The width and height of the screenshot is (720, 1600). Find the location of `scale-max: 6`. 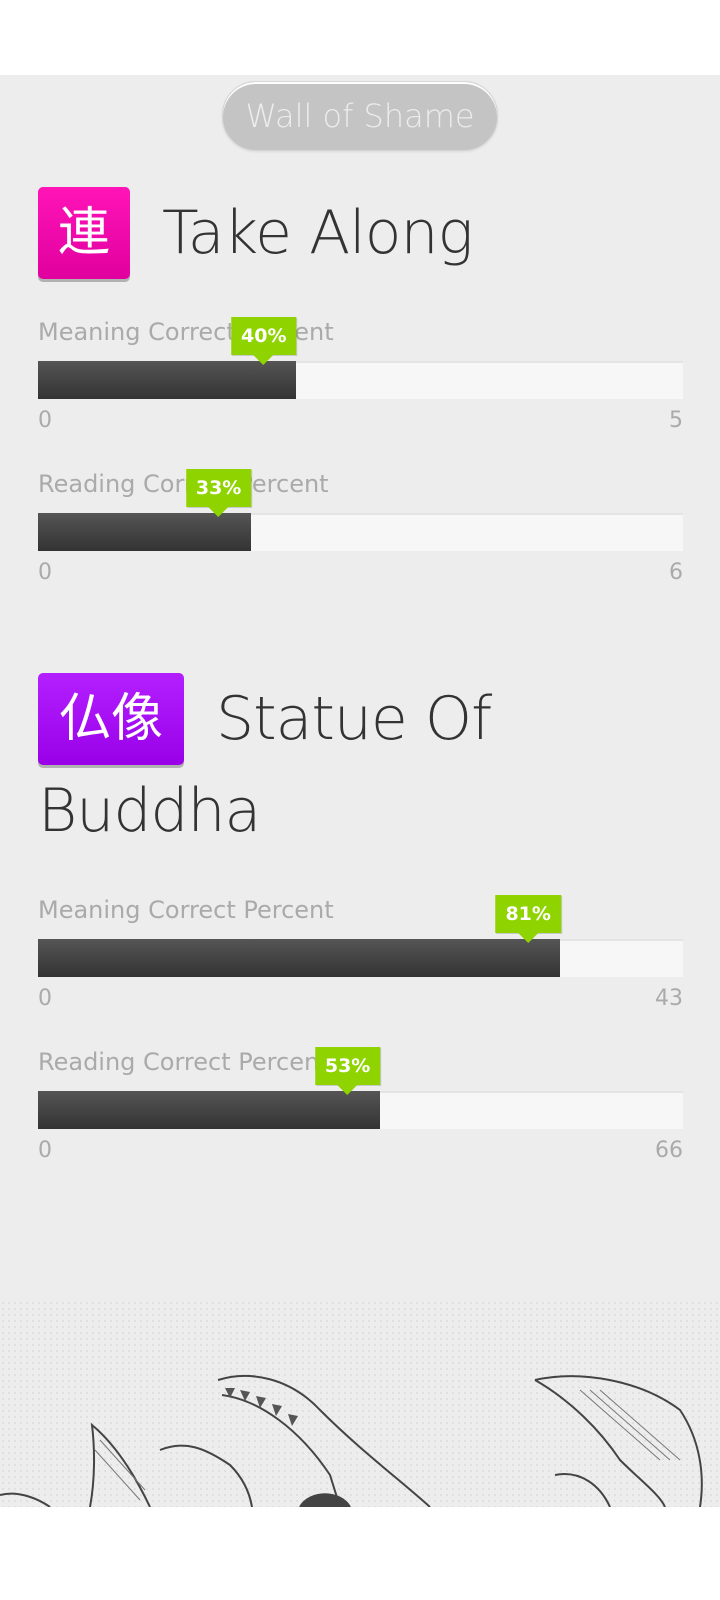

scale-max: 6 is located at coordinates (676, 572).